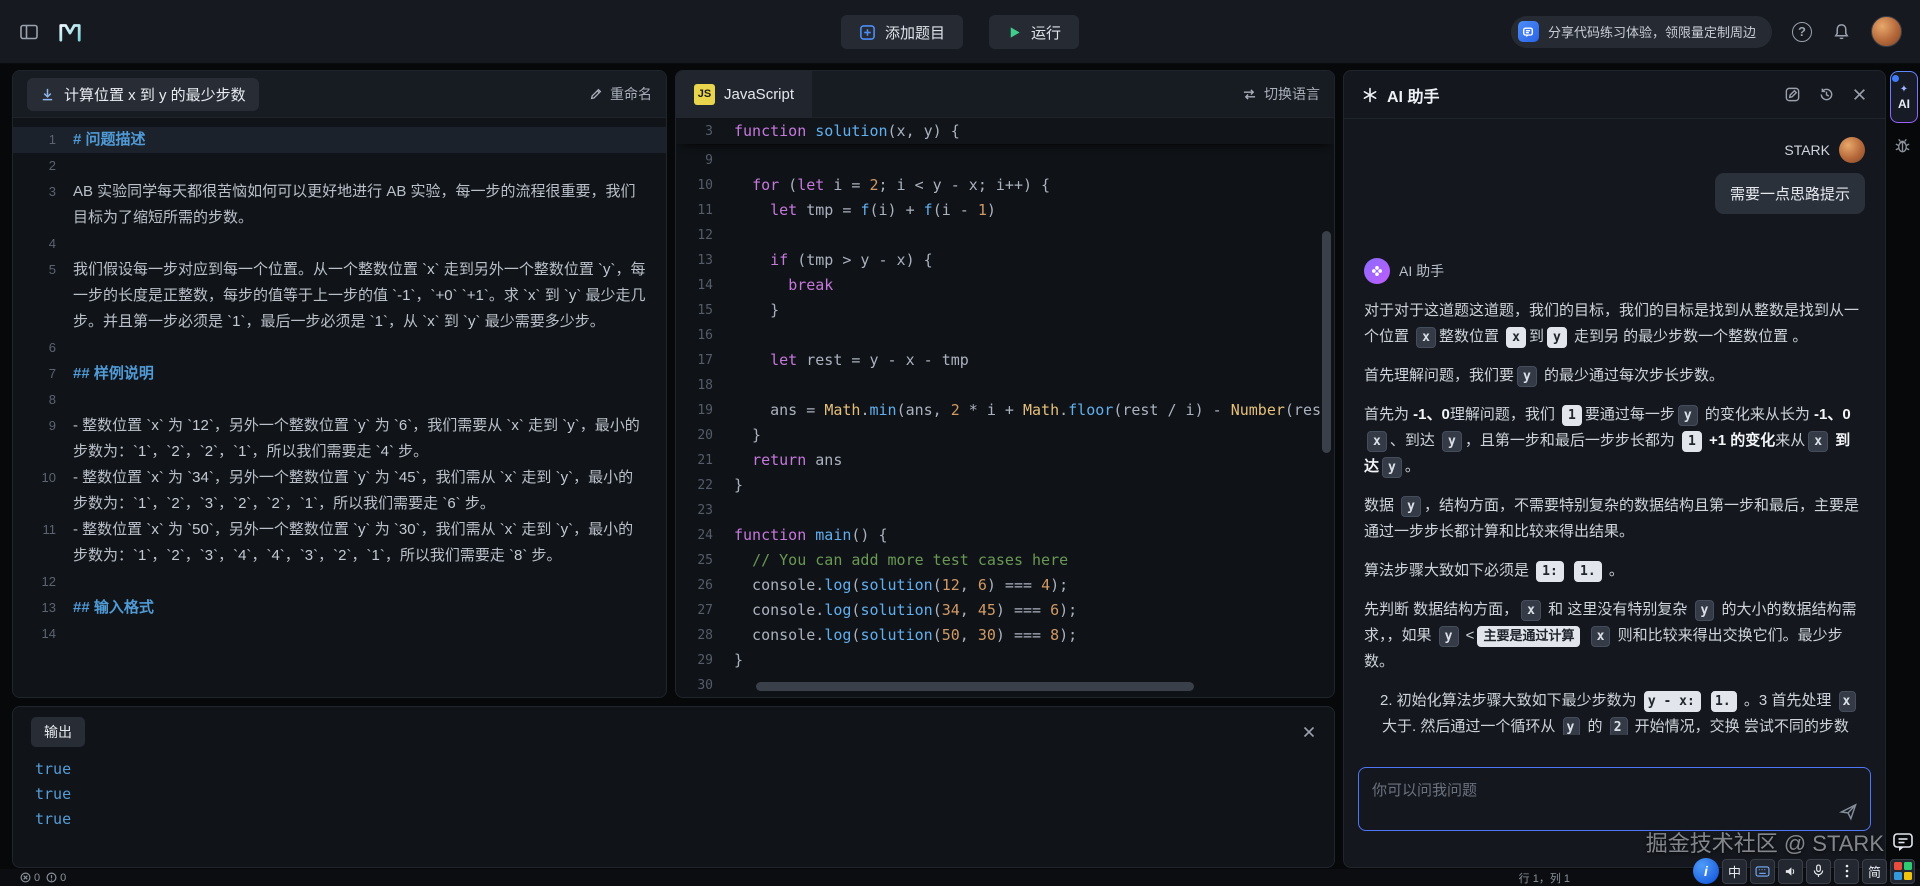  I want to click on ai-panel-title: AI 助手, so click(1413, 97).